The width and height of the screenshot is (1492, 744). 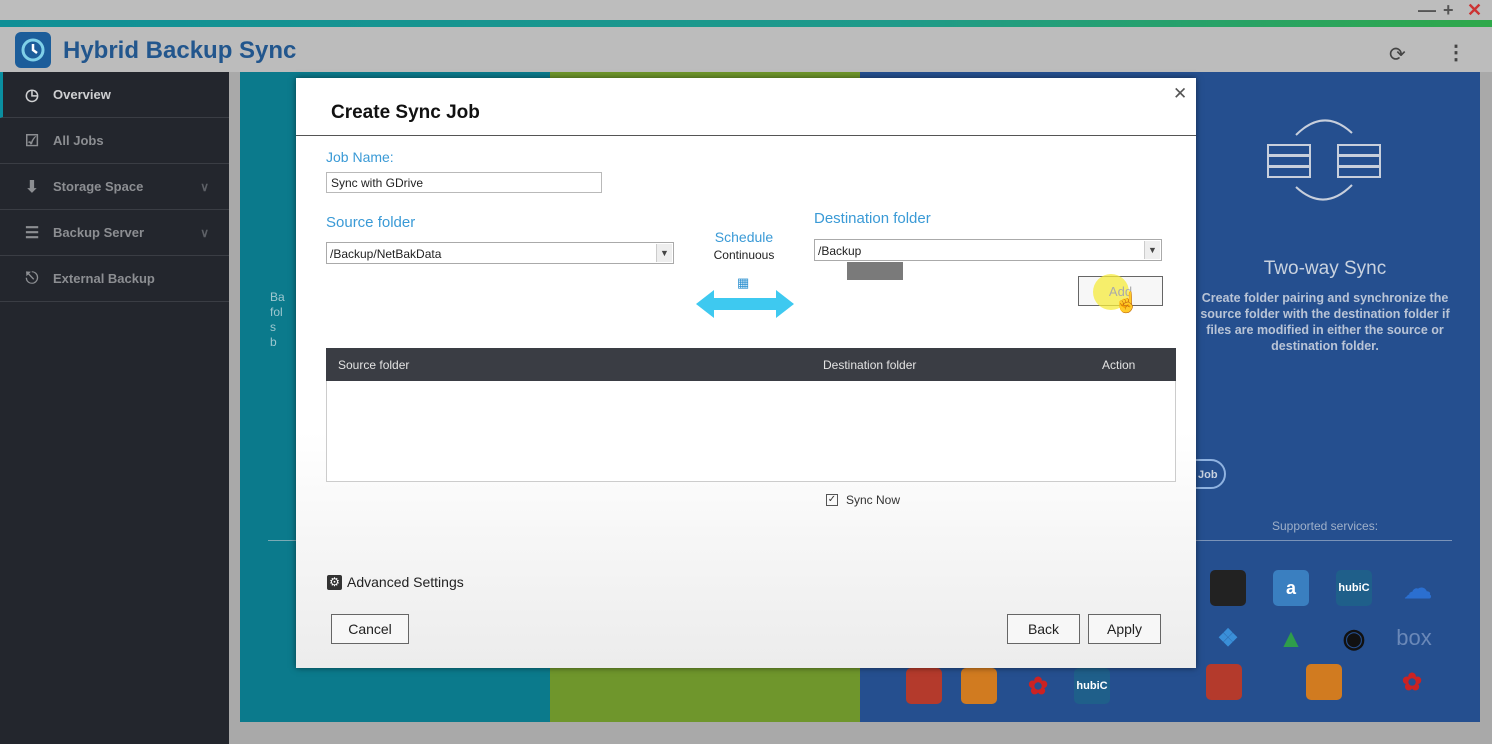 What do you see at coordinates (104, 278) in the screenshot?
I see `sidebar-item-label: External Backup` at bounding box center [104, 278].